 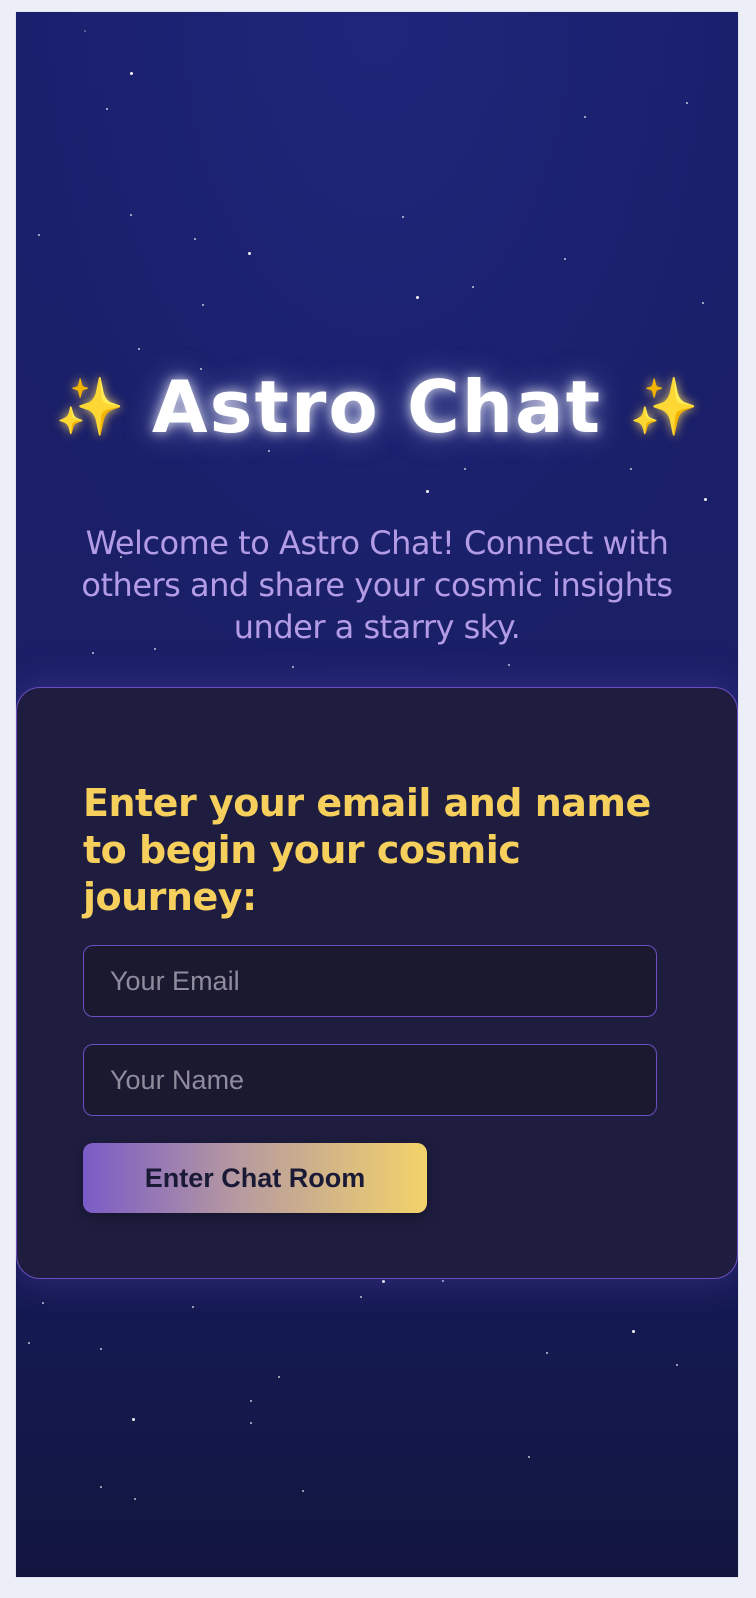 I want to click on enter-chat-room-button: Enter Chat Room, so click(x=255, y=1178).